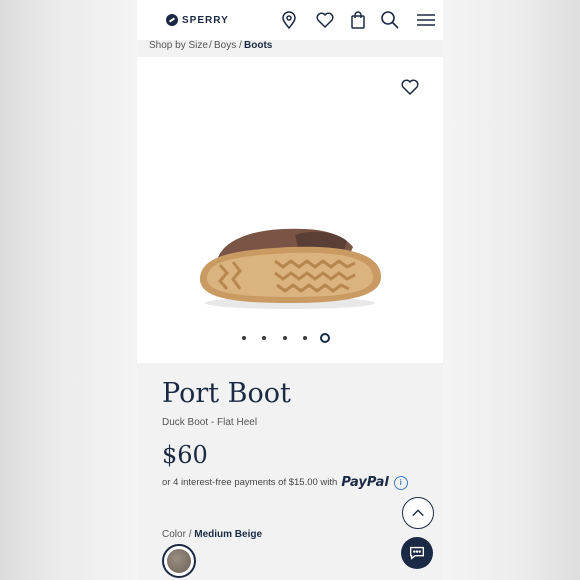 The image size is (580, 580). I want to click on gallery-pagination, so click(287, 339).